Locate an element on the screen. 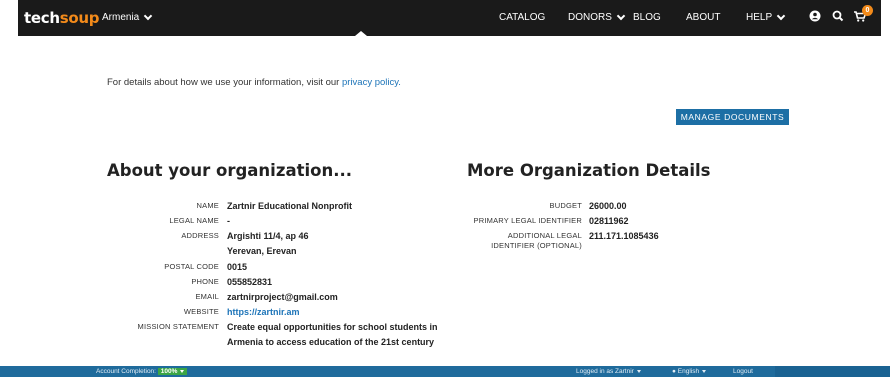 This screenshot has width=890, height=377. legal-name-value: - is located at coordinates (228, 221).